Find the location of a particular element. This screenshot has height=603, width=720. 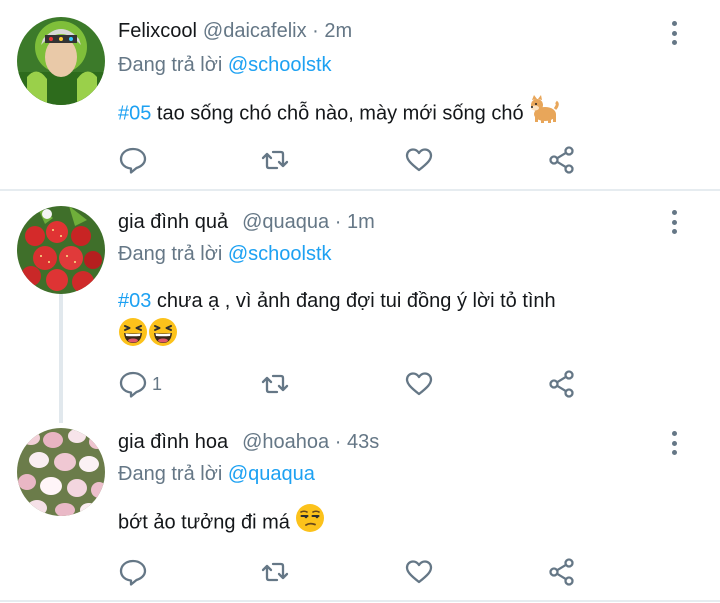

tweet-header: Felixcool @daicafelix · 2m is located at coordinates (235, 31).